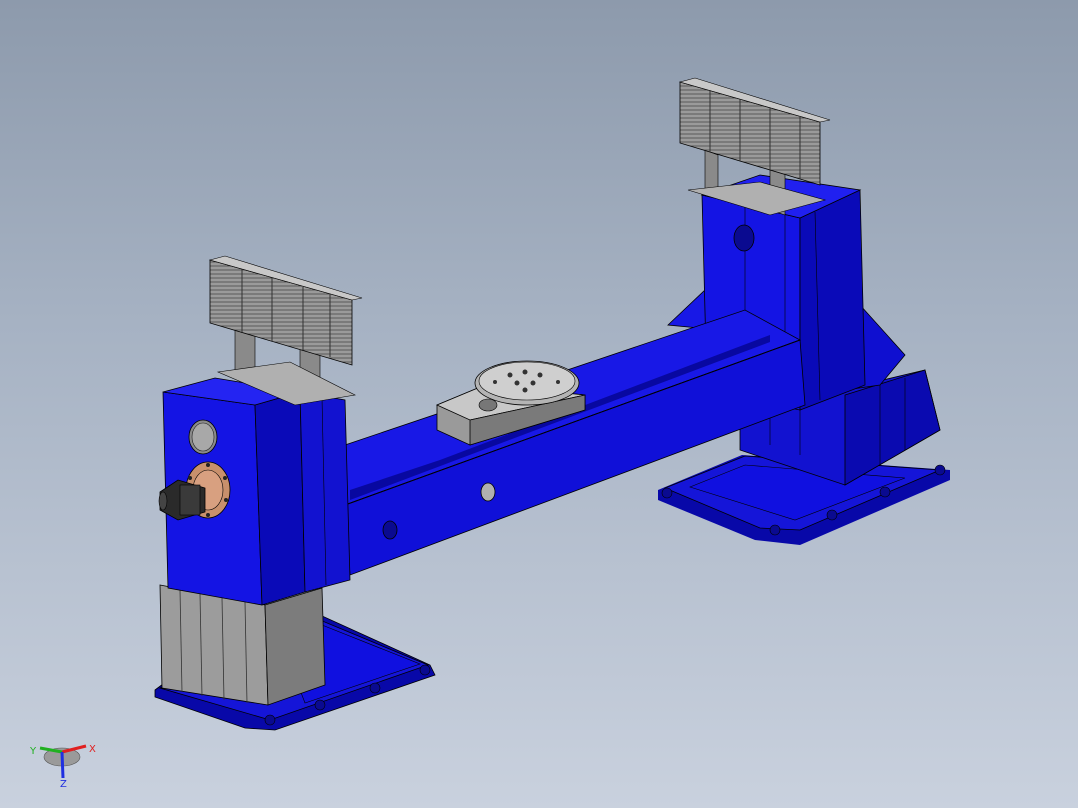  I want to click on triad-x-label: X, so click(92, 749).